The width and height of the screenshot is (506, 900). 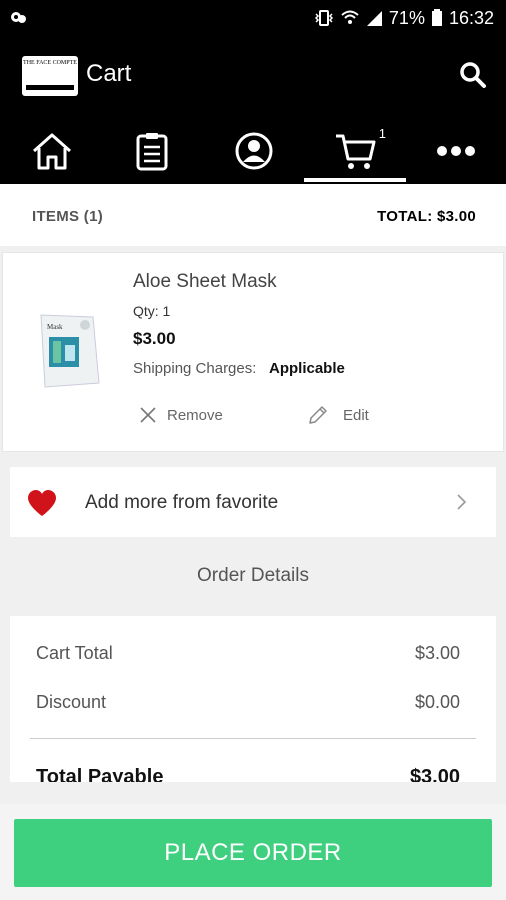 What do you see at coordinates (50, 63) in the screenshot?
I see `logo-text: THE FACE COMPTE` at bounding box center [50, 63].